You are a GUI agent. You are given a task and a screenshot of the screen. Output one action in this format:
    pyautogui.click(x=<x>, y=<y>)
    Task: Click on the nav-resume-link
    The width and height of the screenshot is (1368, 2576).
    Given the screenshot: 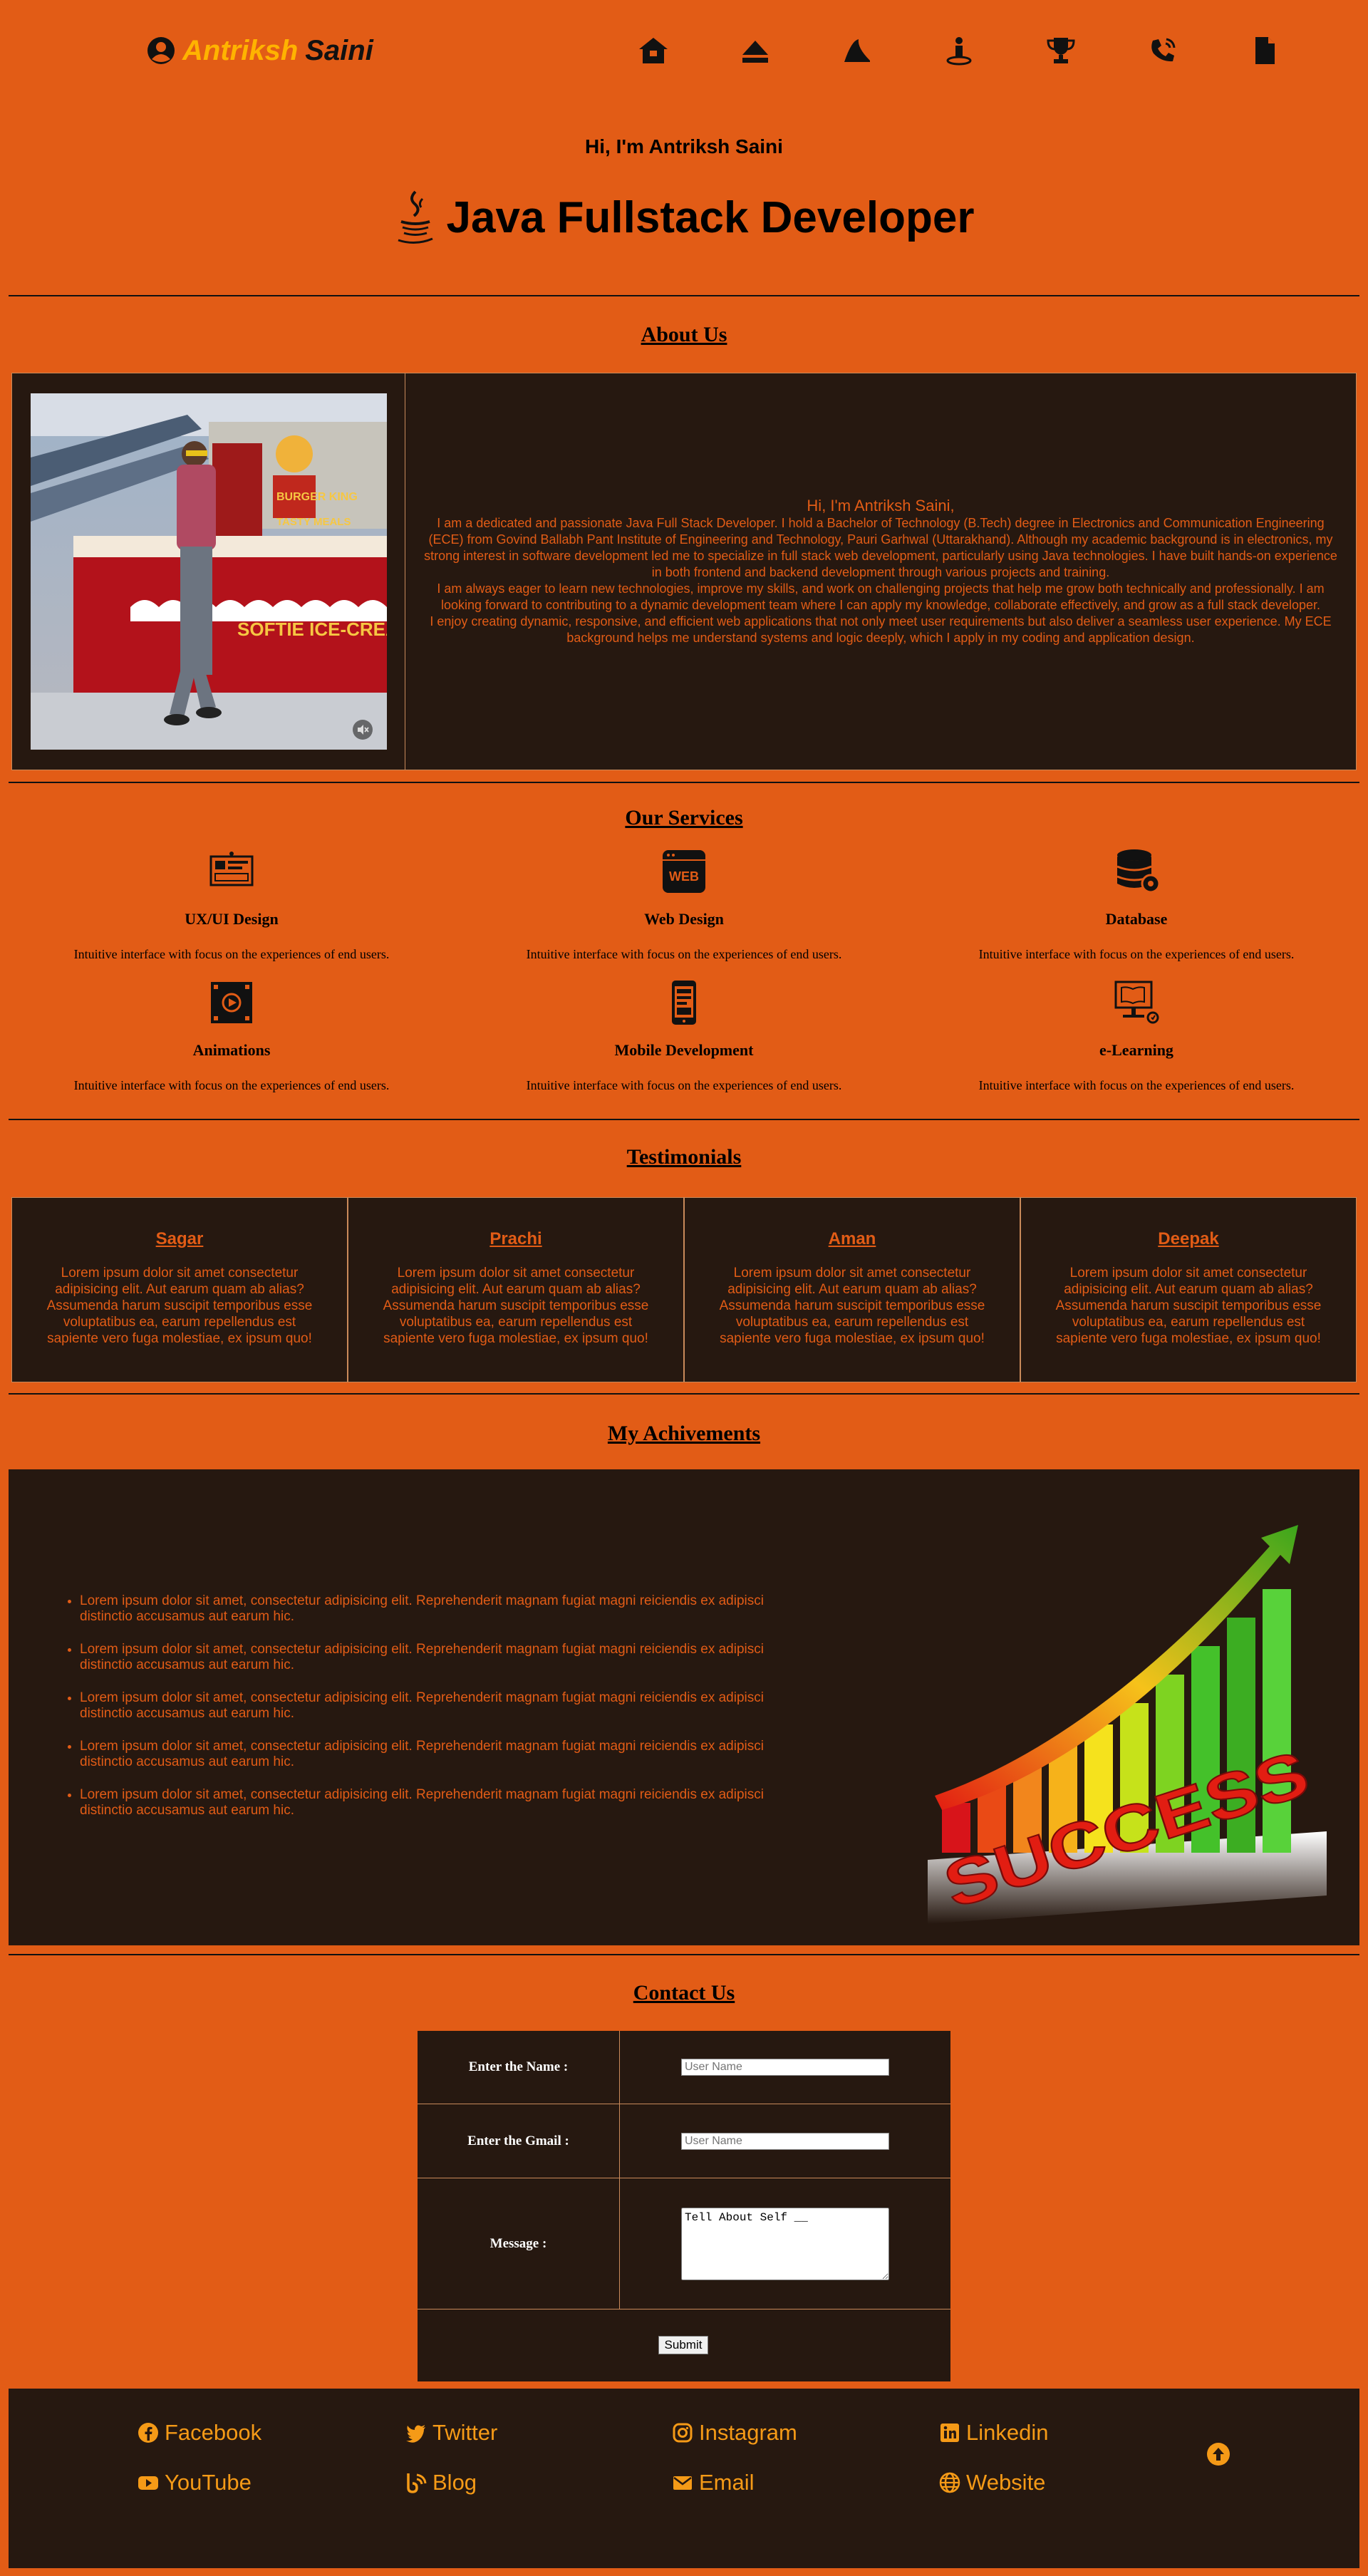 What is the action you would take?
    pyautogui.click(x=1264, y=51)
    